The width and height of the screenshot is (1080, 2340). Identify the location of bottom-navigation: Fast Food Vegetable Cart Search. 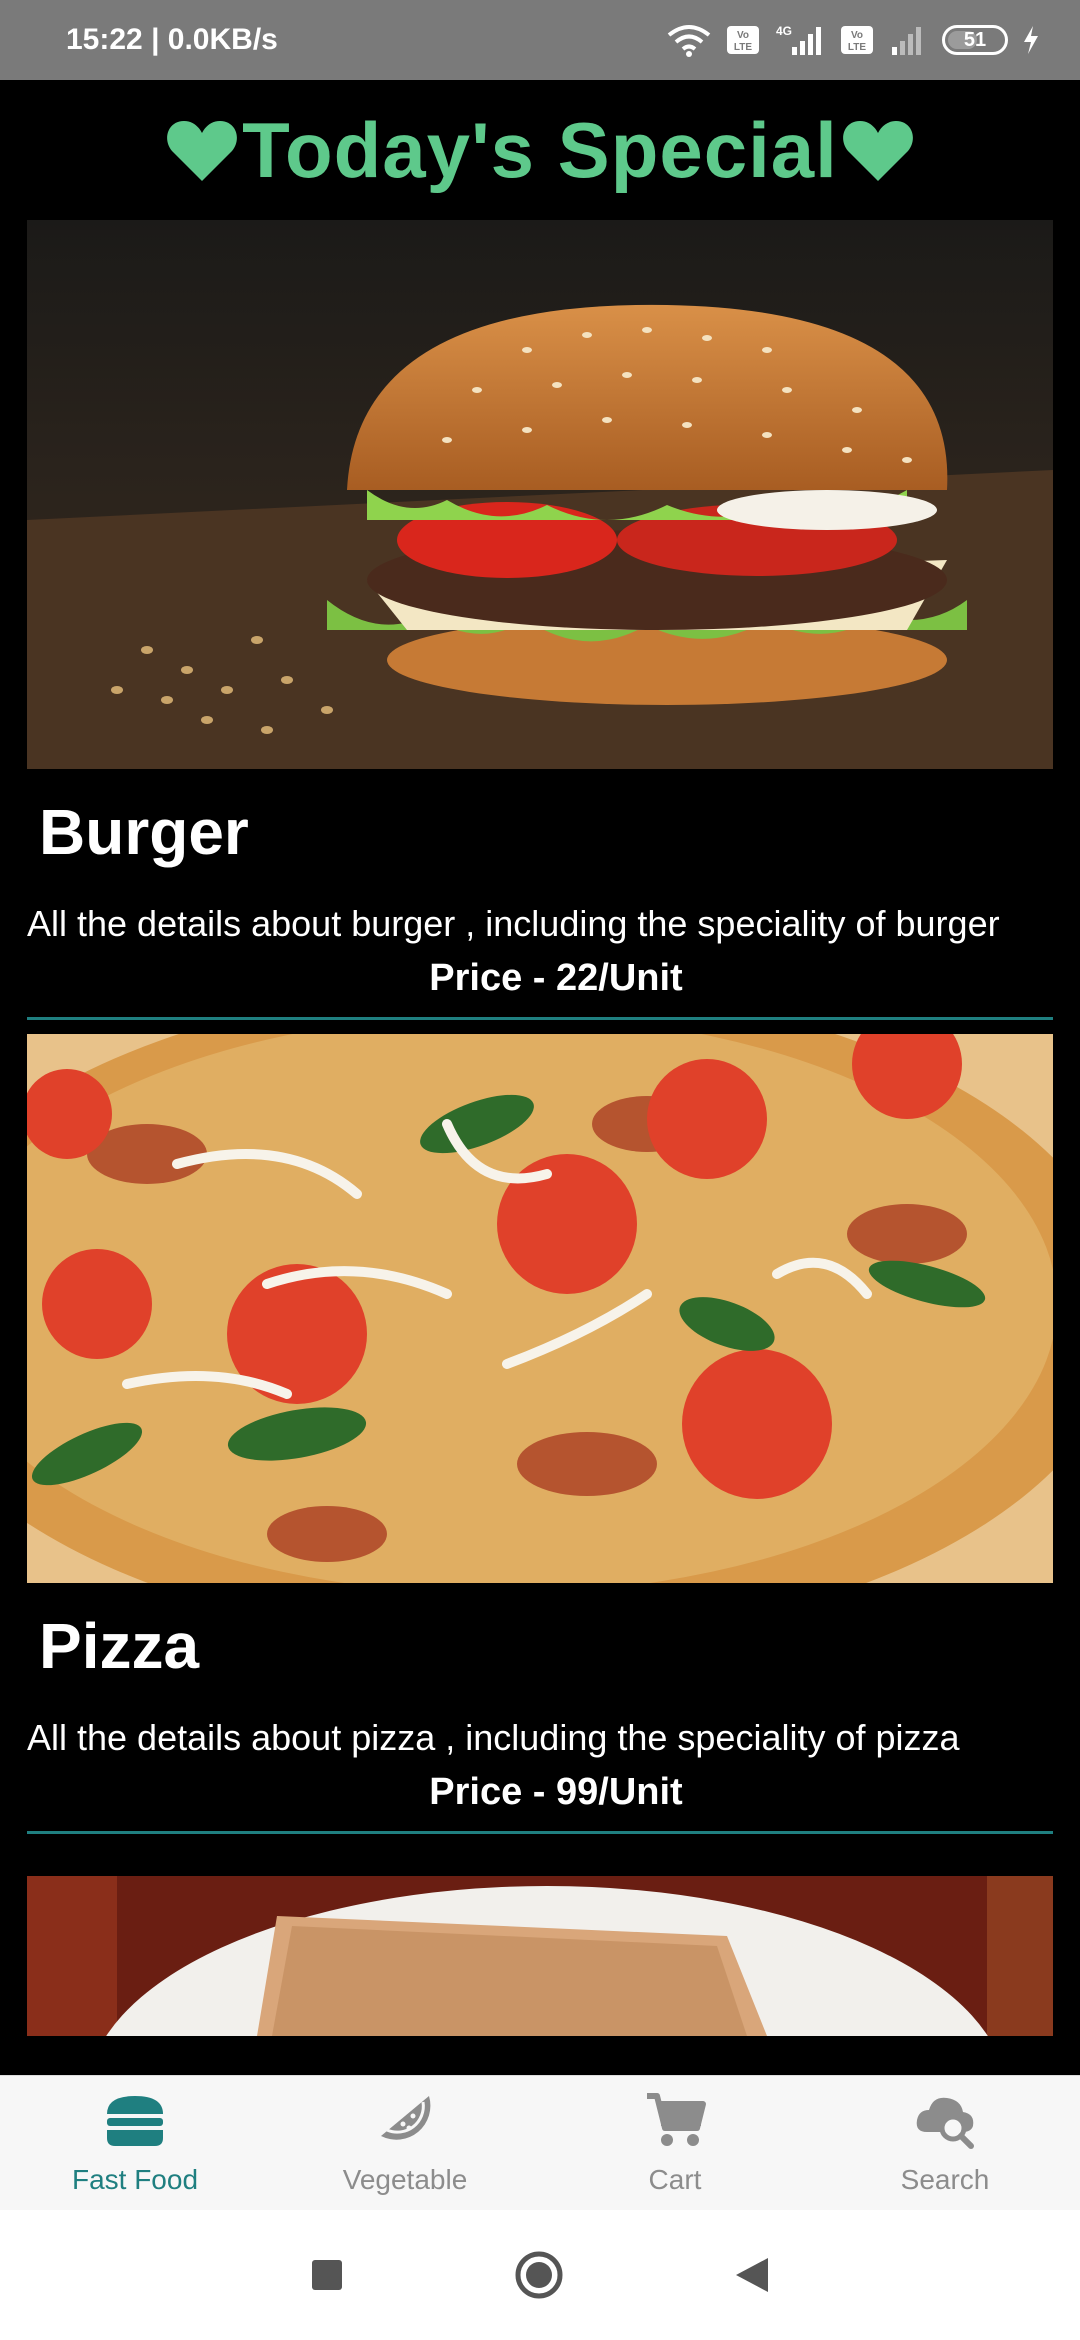
(540, 2142).